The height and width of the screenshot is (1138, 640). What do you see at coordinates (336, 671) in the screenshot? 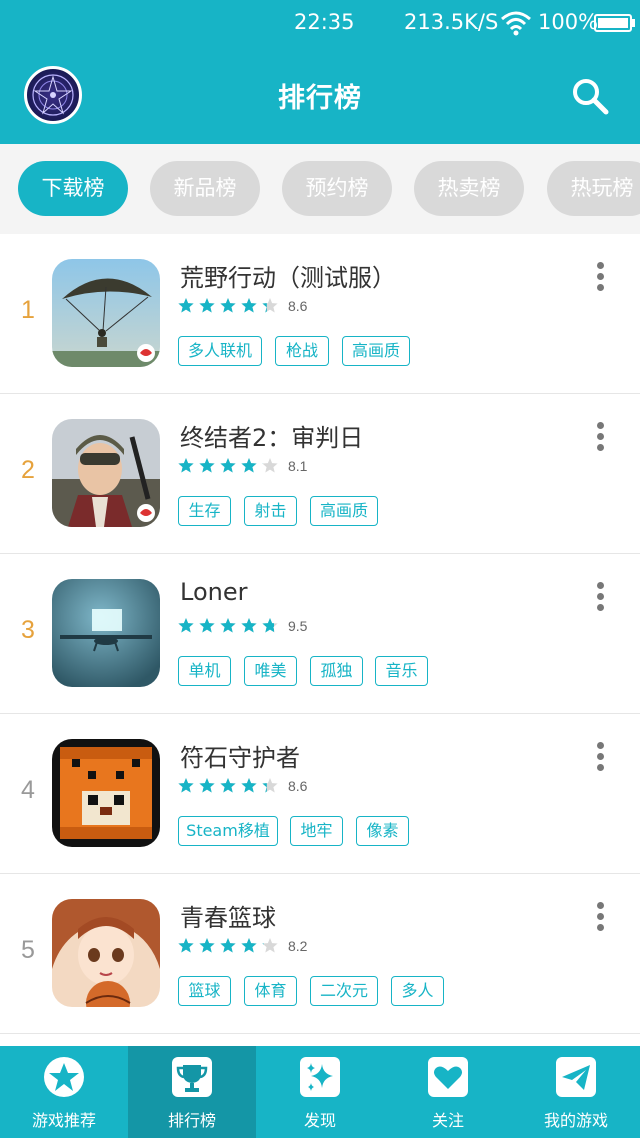
I see `tag: 孤独` at bounding box center [336, 671].